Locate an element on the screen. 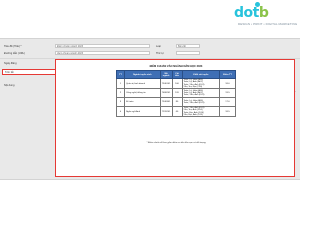  table-header-cell: Khối xét tuyển is located at coordinates (201, 74).